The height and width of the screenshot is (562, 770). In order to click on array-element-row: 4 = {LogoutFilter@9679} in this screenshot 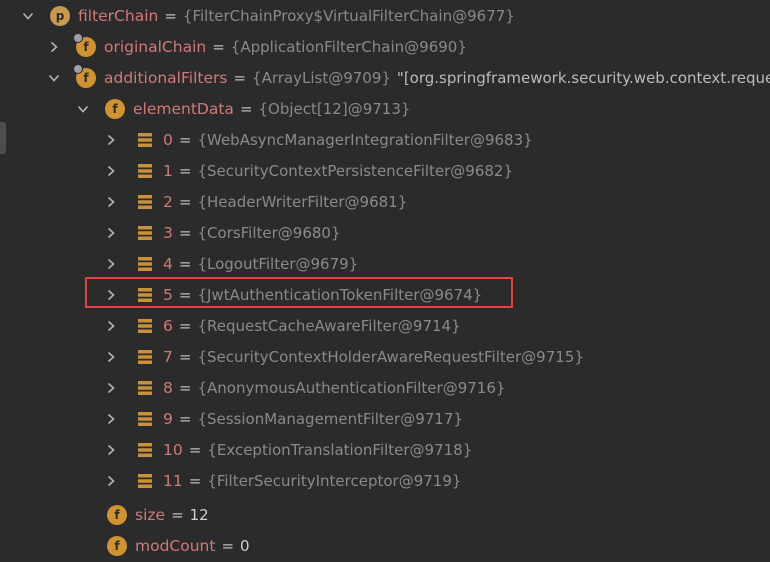, I will do `click(385, 263)`.